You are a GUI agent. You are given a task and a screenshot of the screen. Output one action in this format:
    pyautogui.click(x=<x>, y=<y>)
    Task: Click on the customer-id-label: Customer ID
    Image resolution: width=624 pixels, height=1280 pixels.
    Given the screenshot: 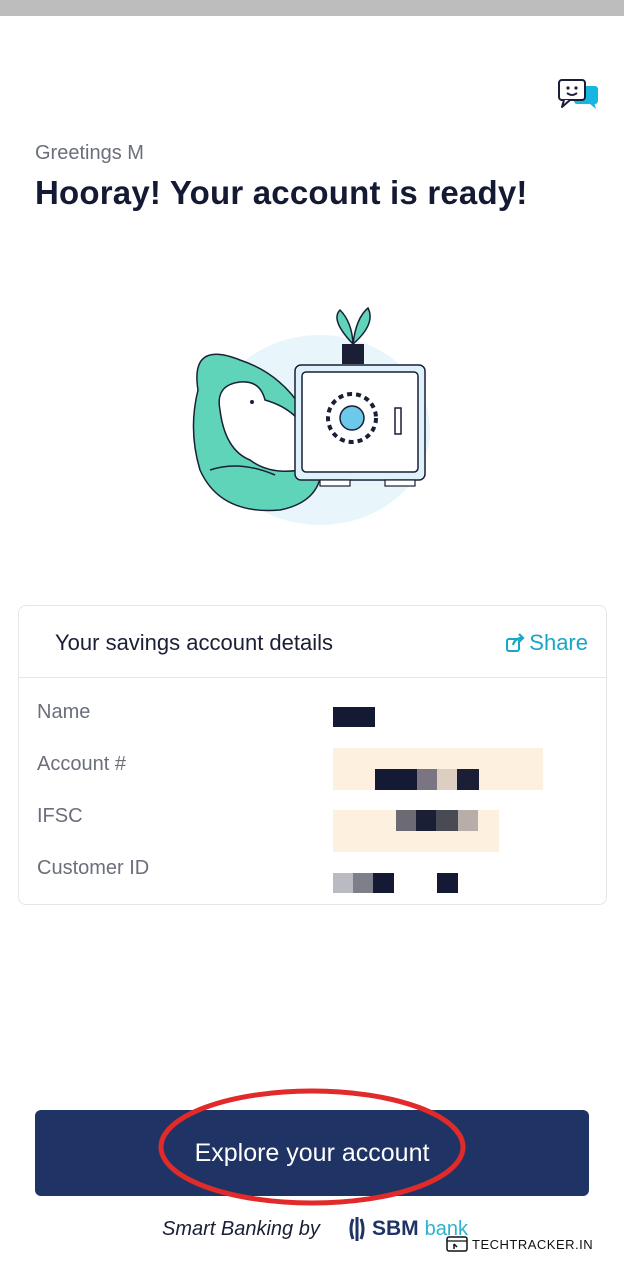 What is the action you would take?
    pyautogui.click(x=93, y=868)
    